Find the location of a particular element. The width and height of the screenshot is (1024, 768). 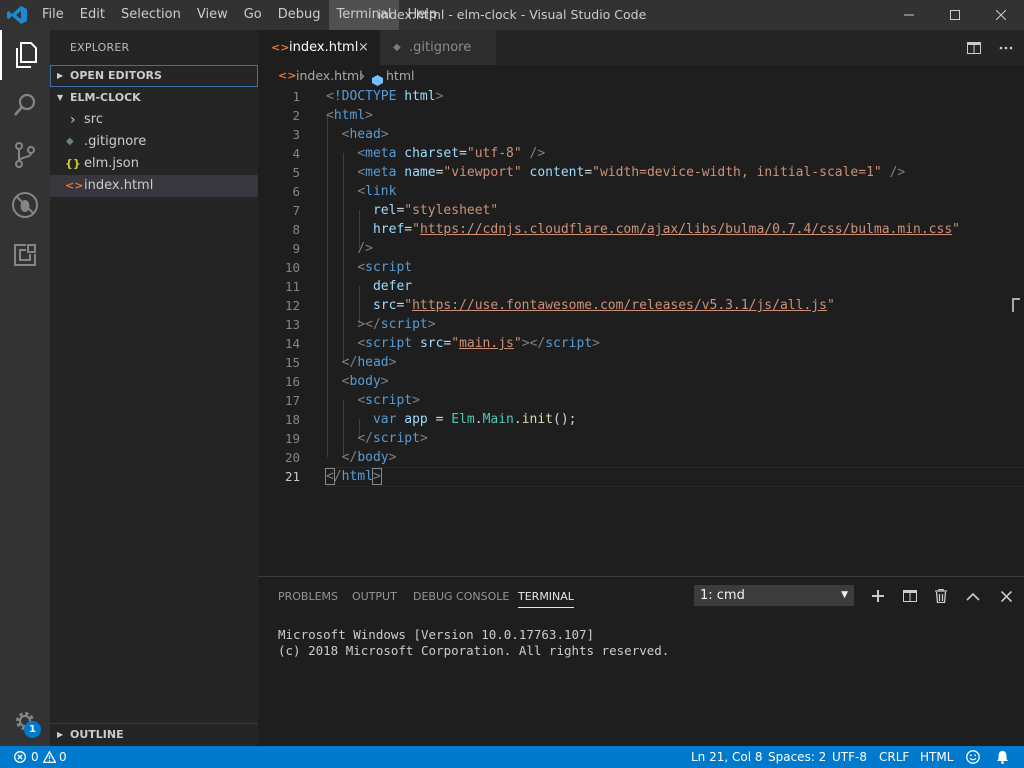

menu-go: Go is located at coordinates (253, 15).